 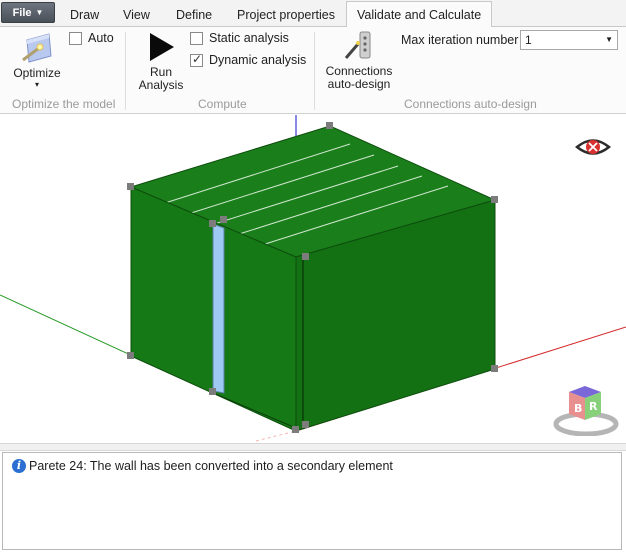 I want to click on file-menu-label: File, so click(x=22, y=12).